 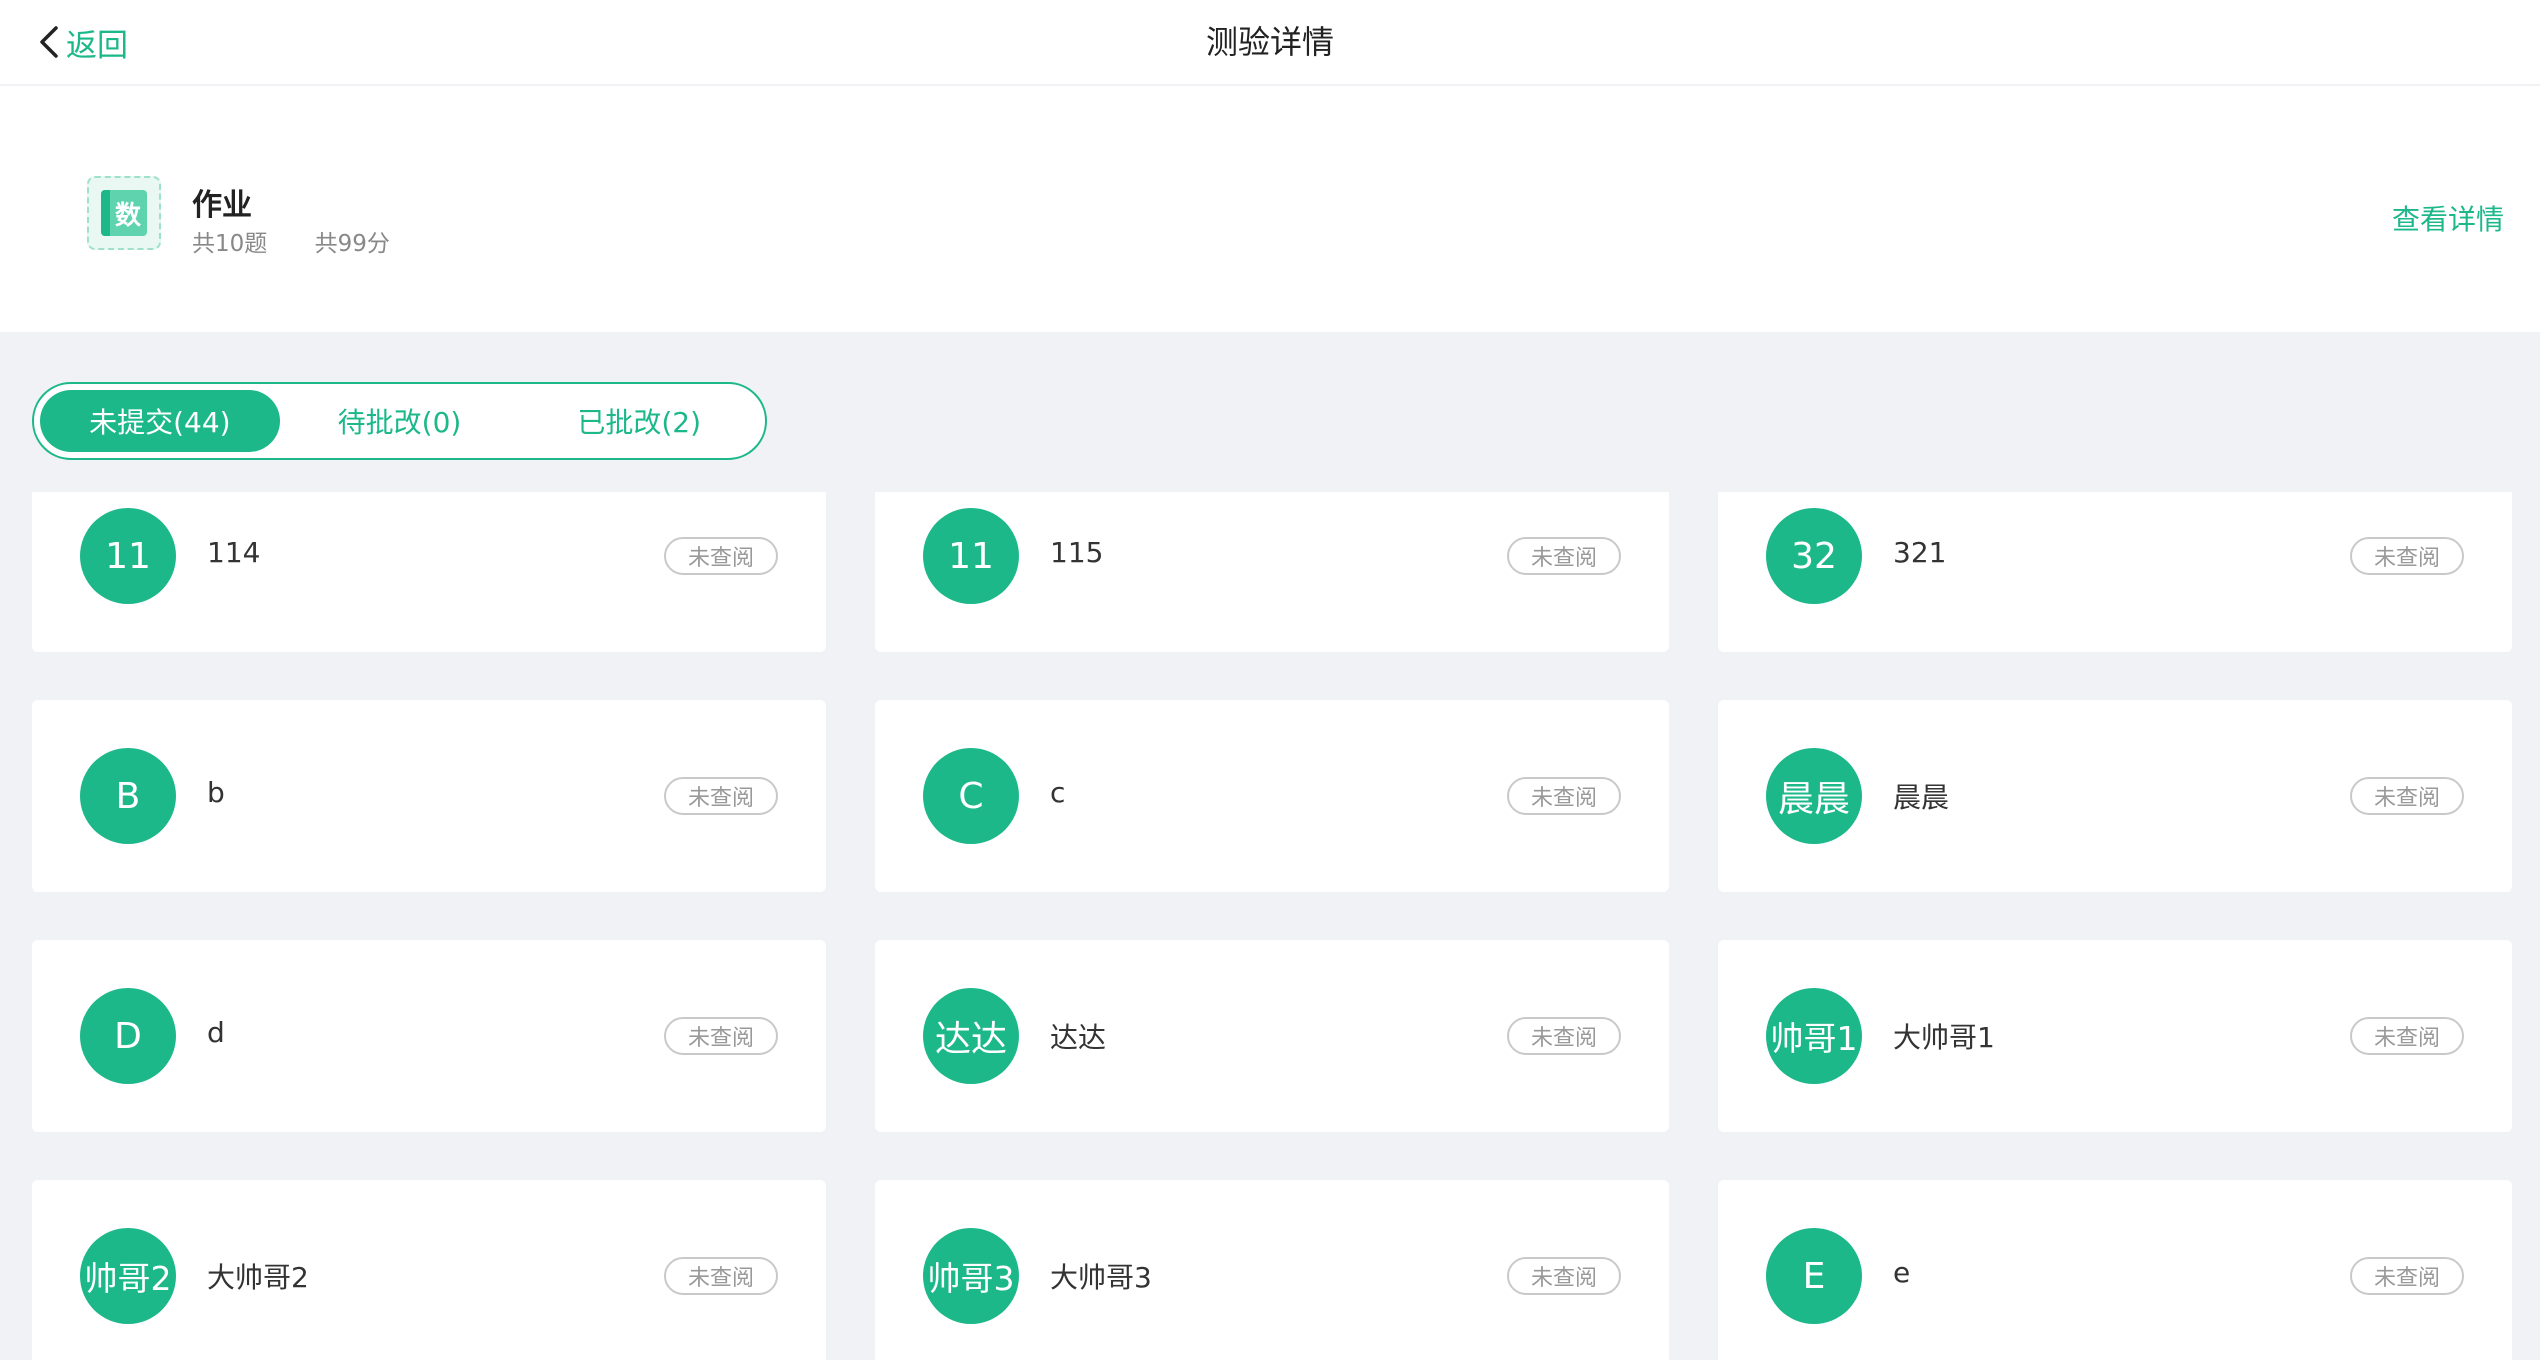 What do you see at coordinates (1272, 1270) in the screenshot?
I see `student-card: 帅哥3 大帅哥3 未查阅` at bounding box center [1272, 1270].